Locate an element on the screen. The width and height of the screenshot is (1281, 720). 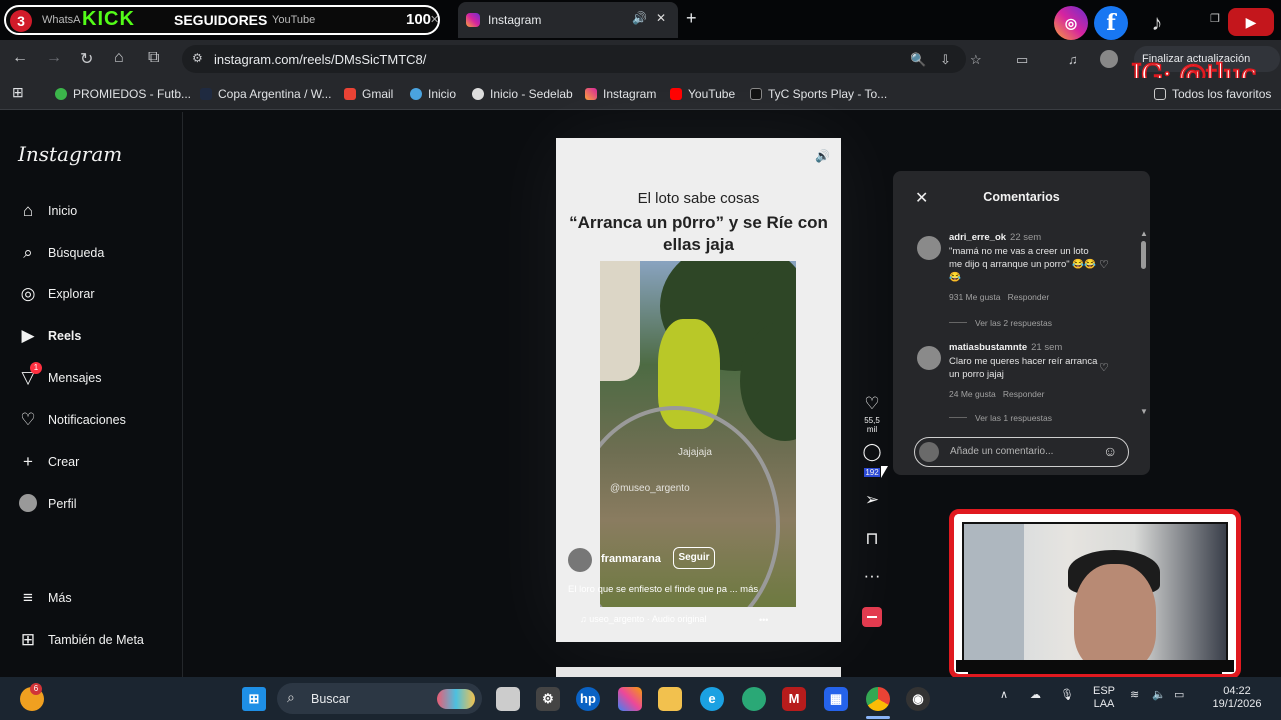
media-control-icon: ♫ is located at coordinates (1073, 59).